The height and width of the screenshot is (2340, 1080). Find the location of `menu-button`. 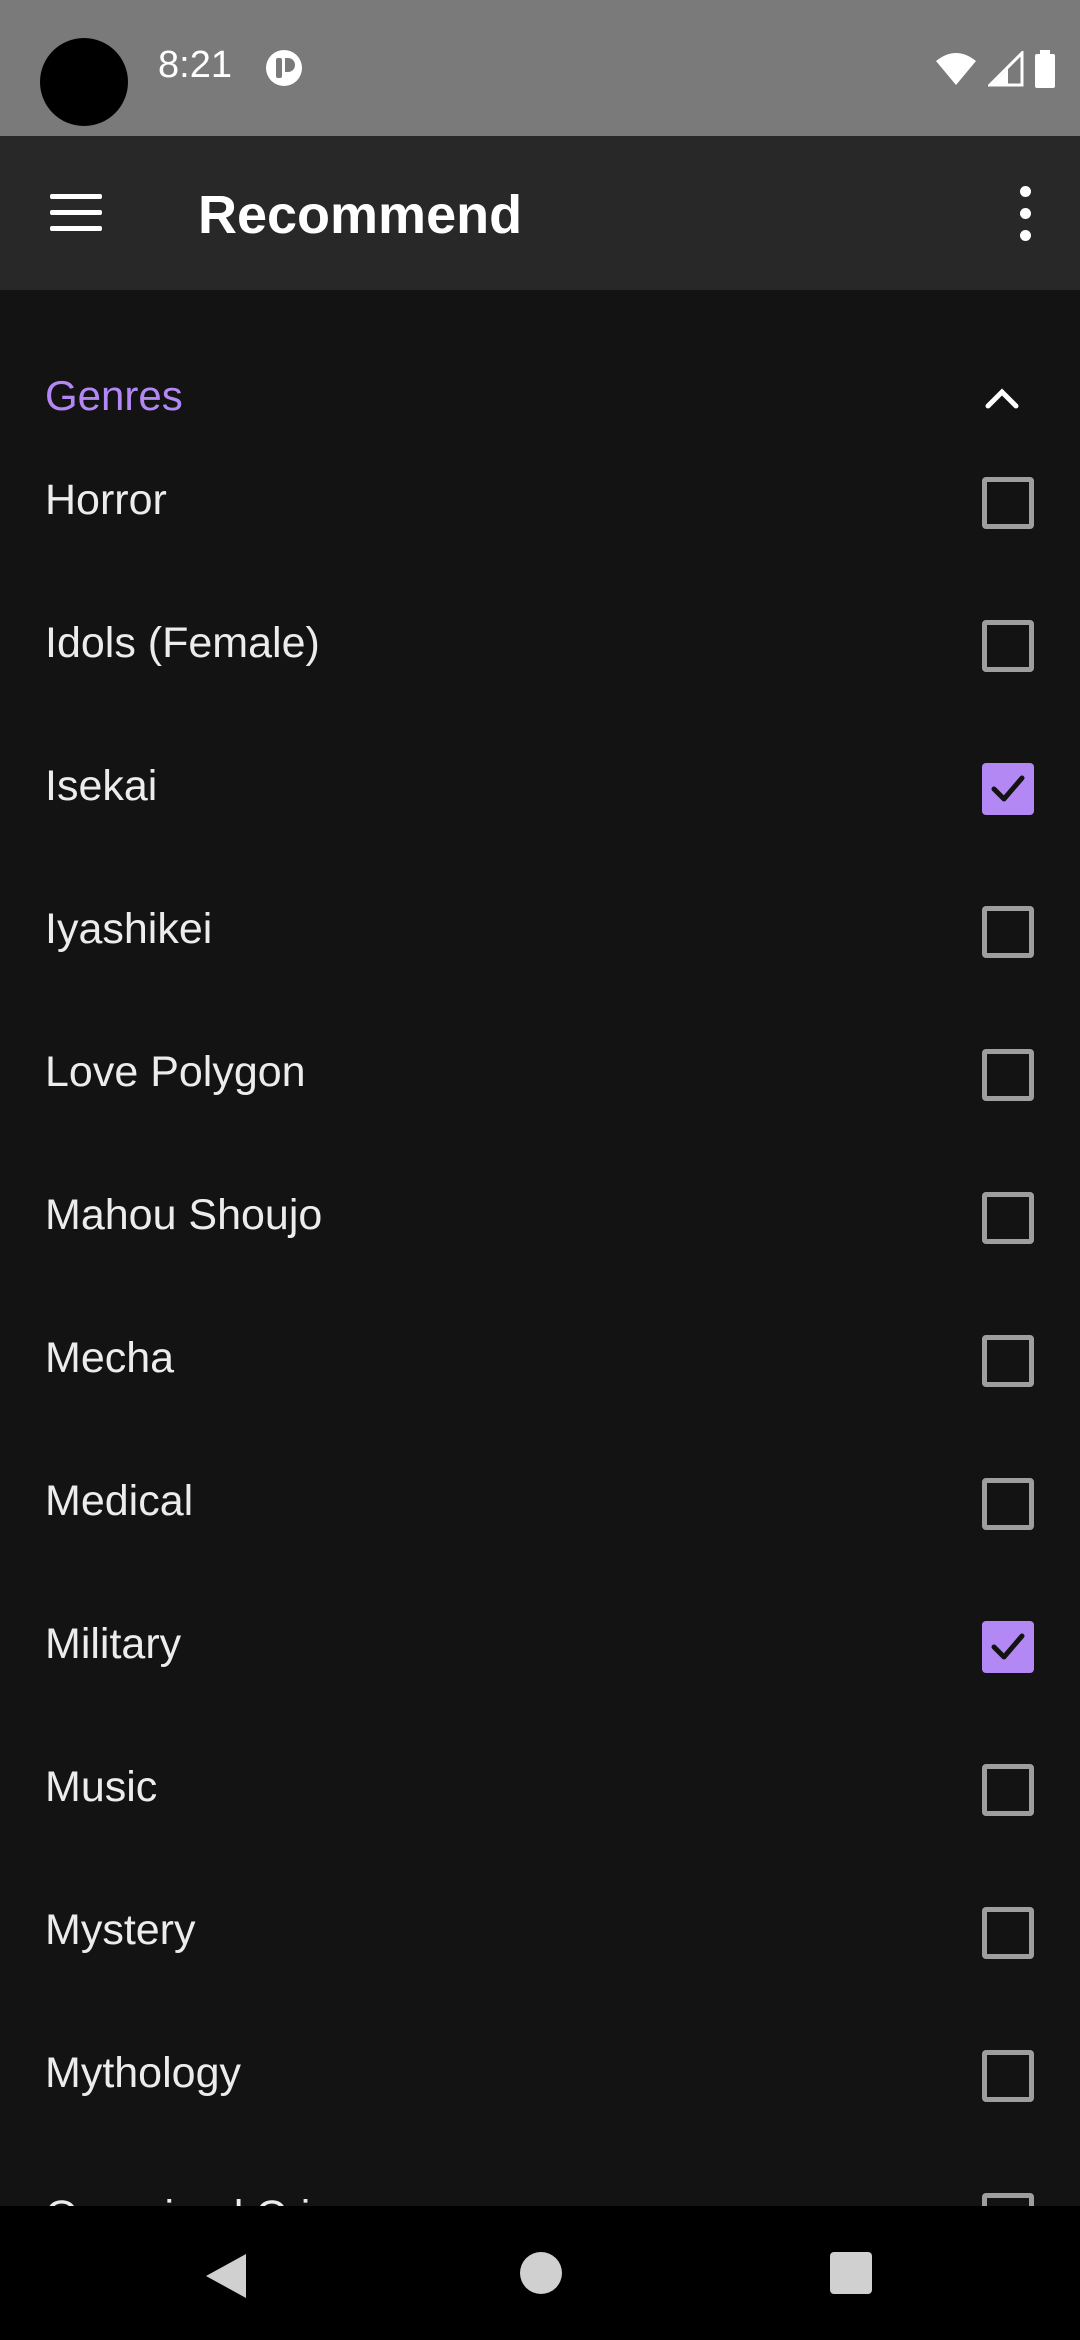

menu-button is located at coordinates (78, 214).